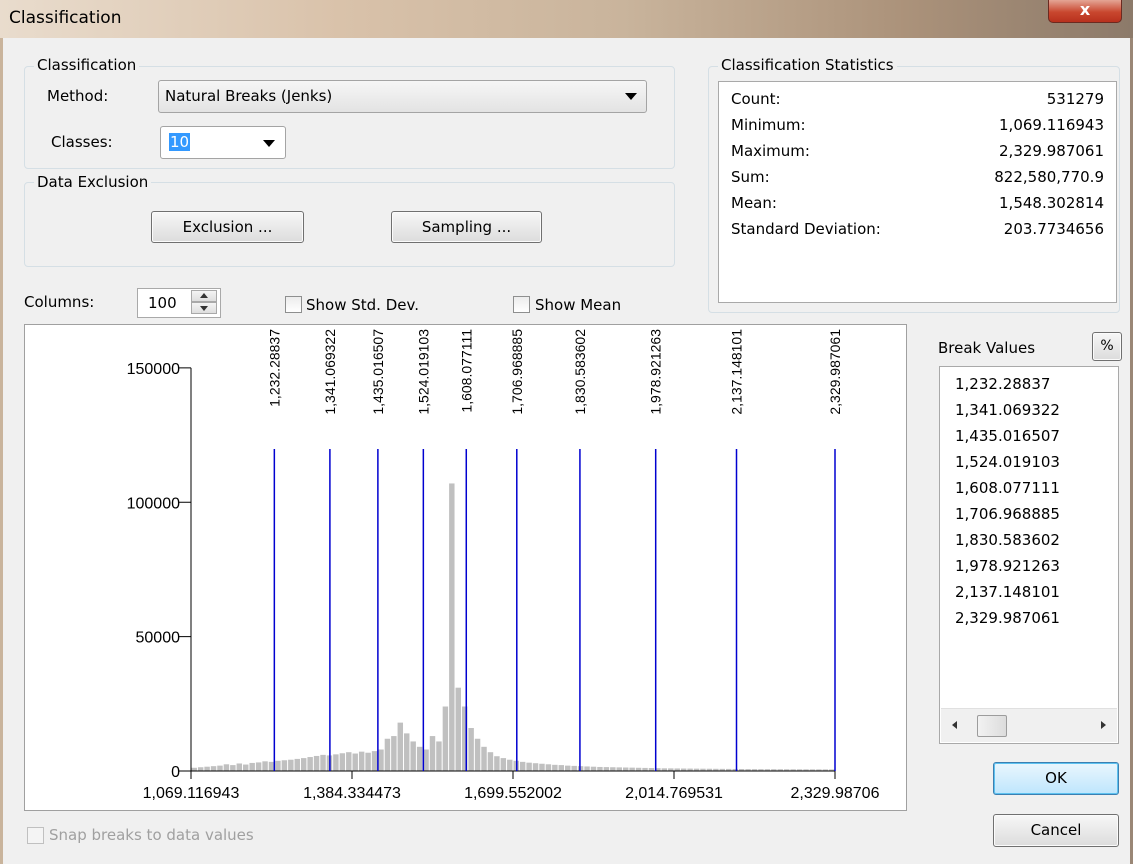 The height and width of the screenshot is (864, 1133). Describe the element at coordinates (153, 503) in the screenshot. I see `y-tick-label: 100000` at that location.